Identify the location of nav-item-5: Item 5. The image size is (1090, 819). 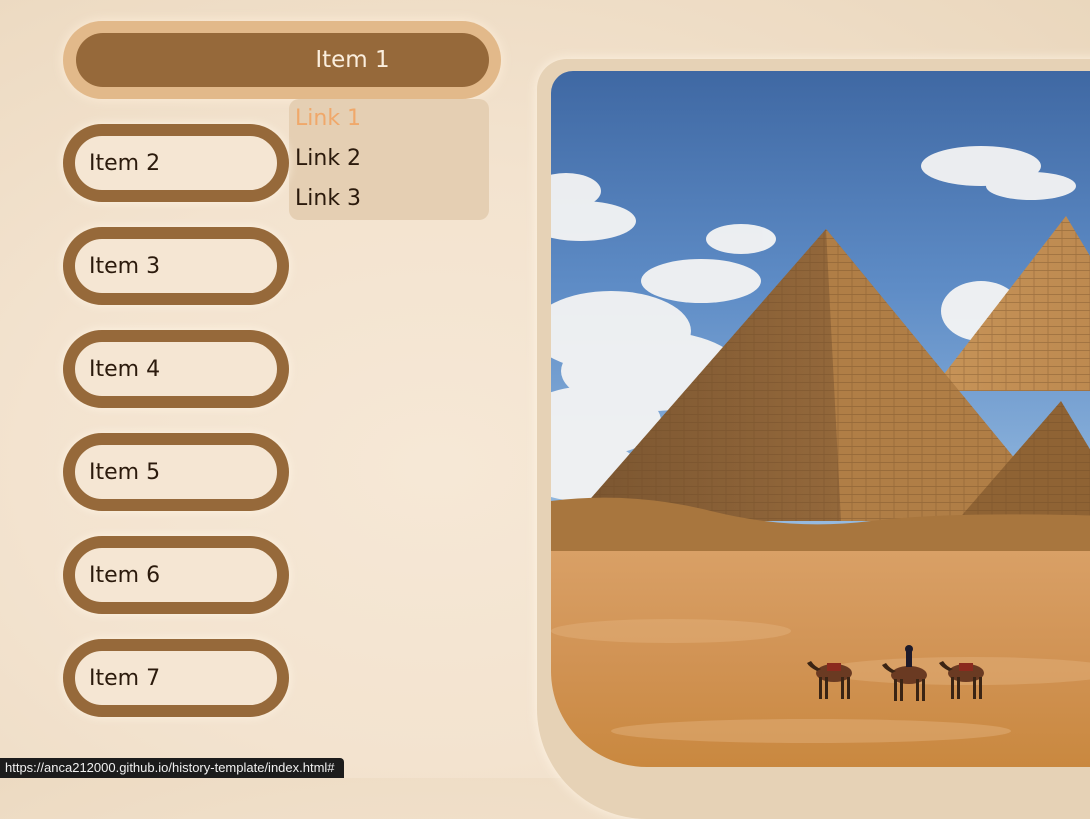
(176, 472).